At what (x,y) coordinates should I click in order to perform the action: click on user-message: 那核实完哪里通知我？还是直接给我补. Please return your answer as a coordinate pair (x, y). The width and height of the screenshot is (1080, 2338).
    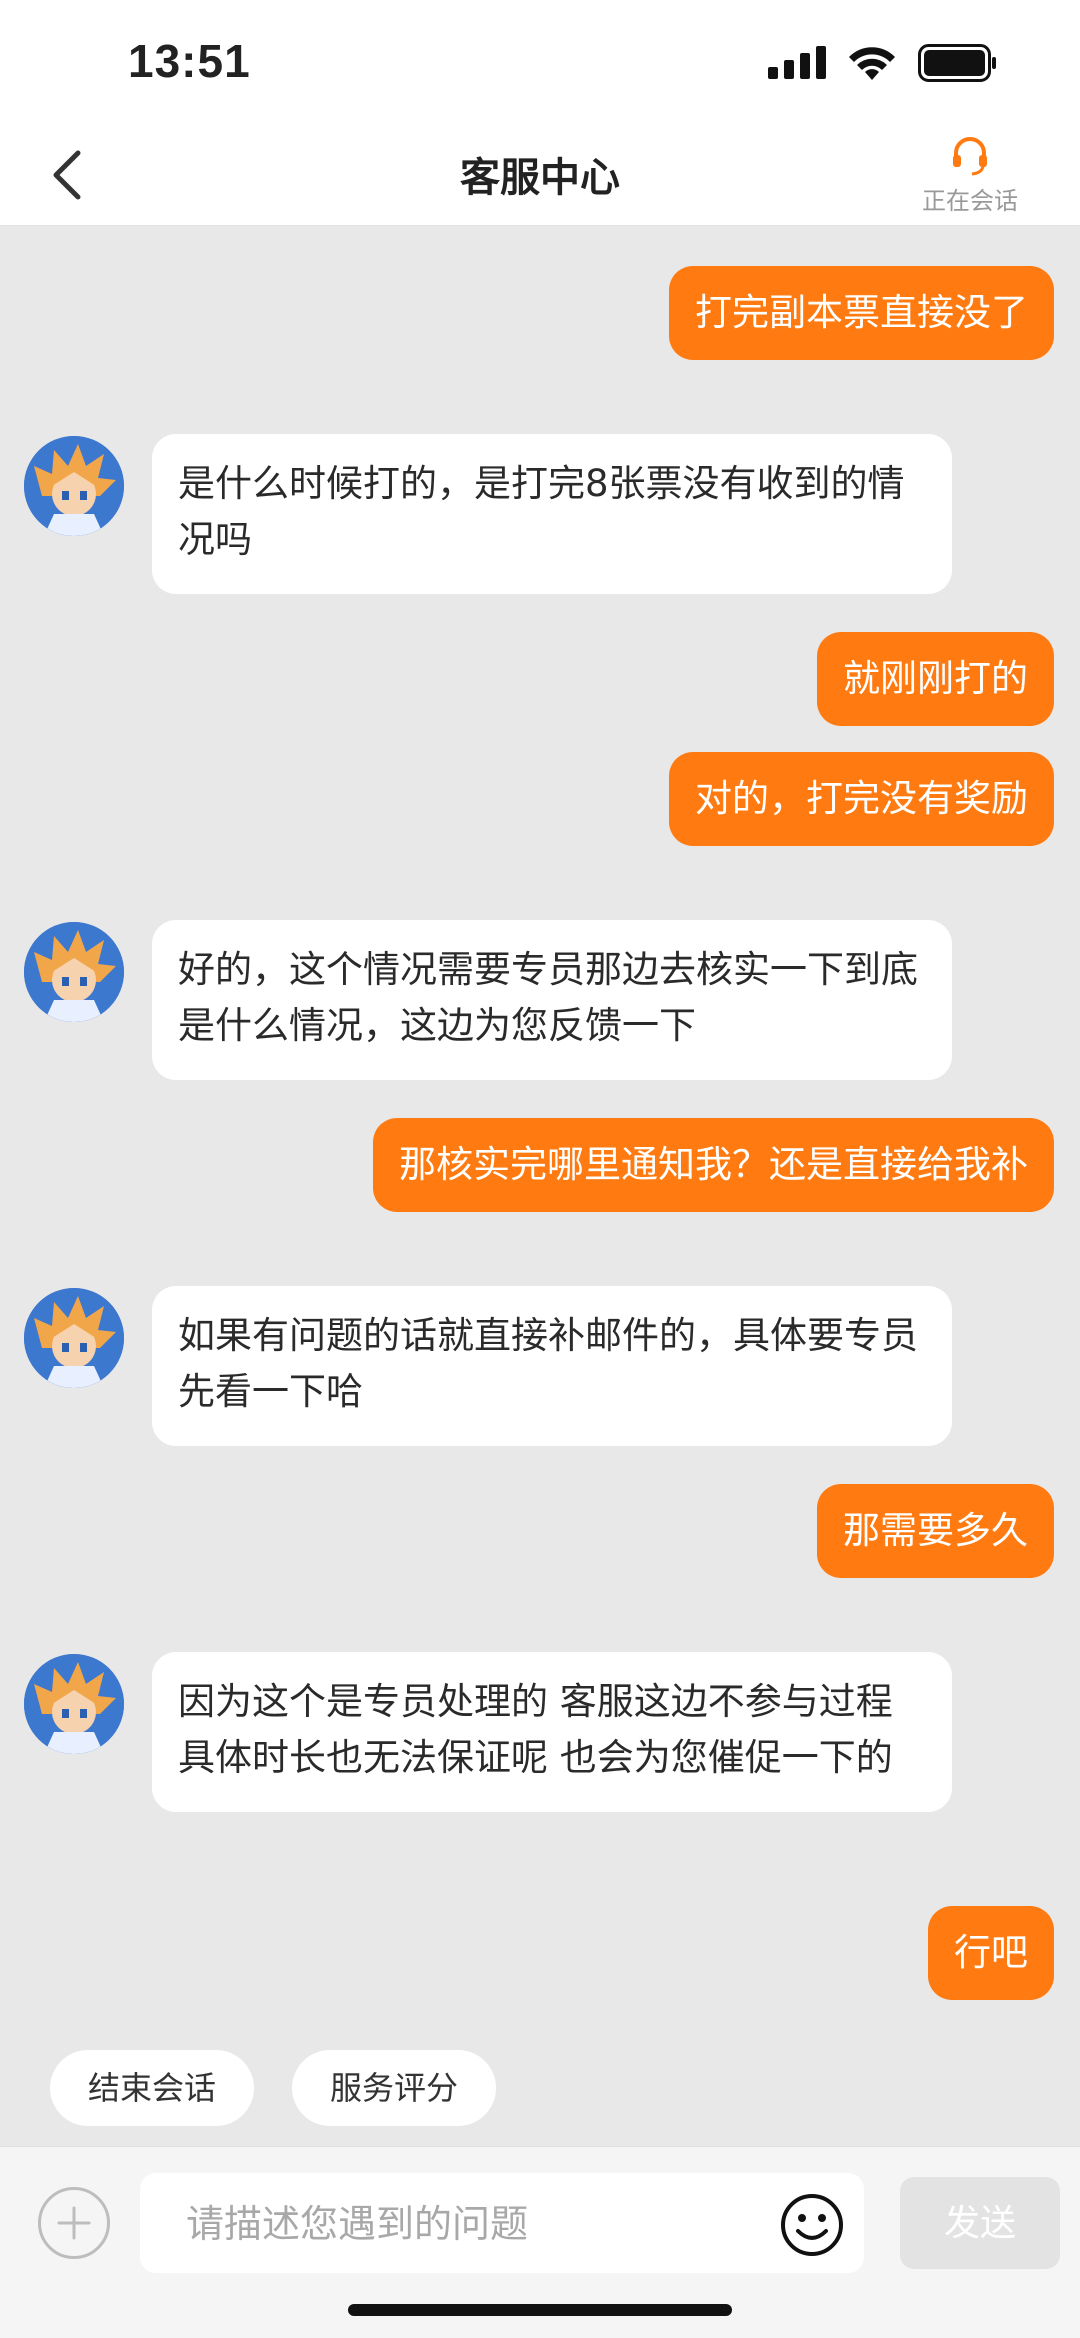
    Looking at the image, I should click on (713, 1165).